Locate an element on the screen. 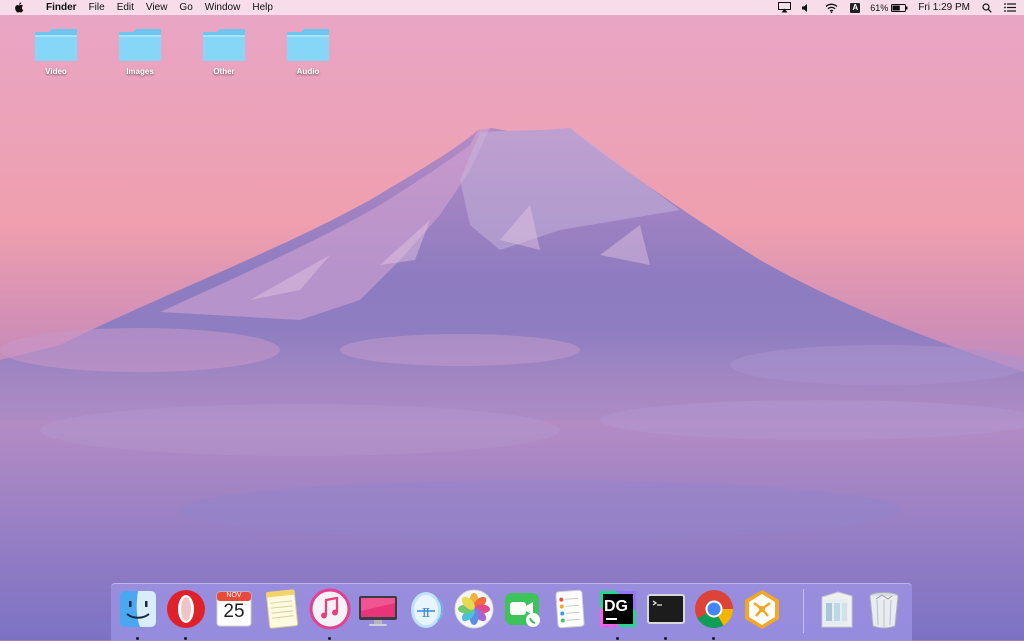 The image size is (1024, 641). menu-file: File is located at coordinates (97, 7).